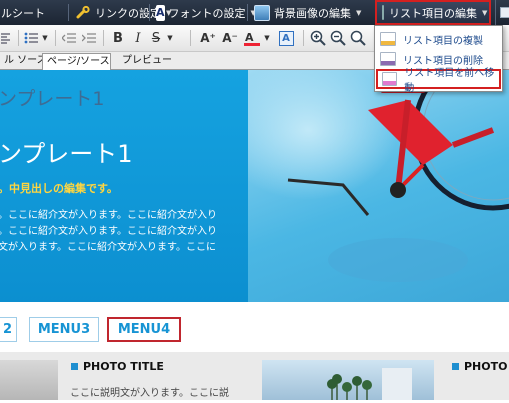  What do you see at coordinates (66, 151) in the screenshot?
I see `hero-title: ンプレート1` at bounding box center [66, 151].